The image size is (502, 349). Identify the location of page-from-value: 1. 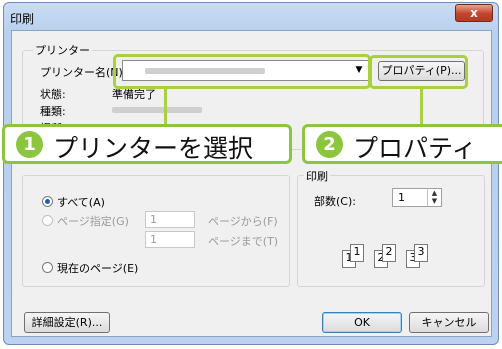
(153, 219).